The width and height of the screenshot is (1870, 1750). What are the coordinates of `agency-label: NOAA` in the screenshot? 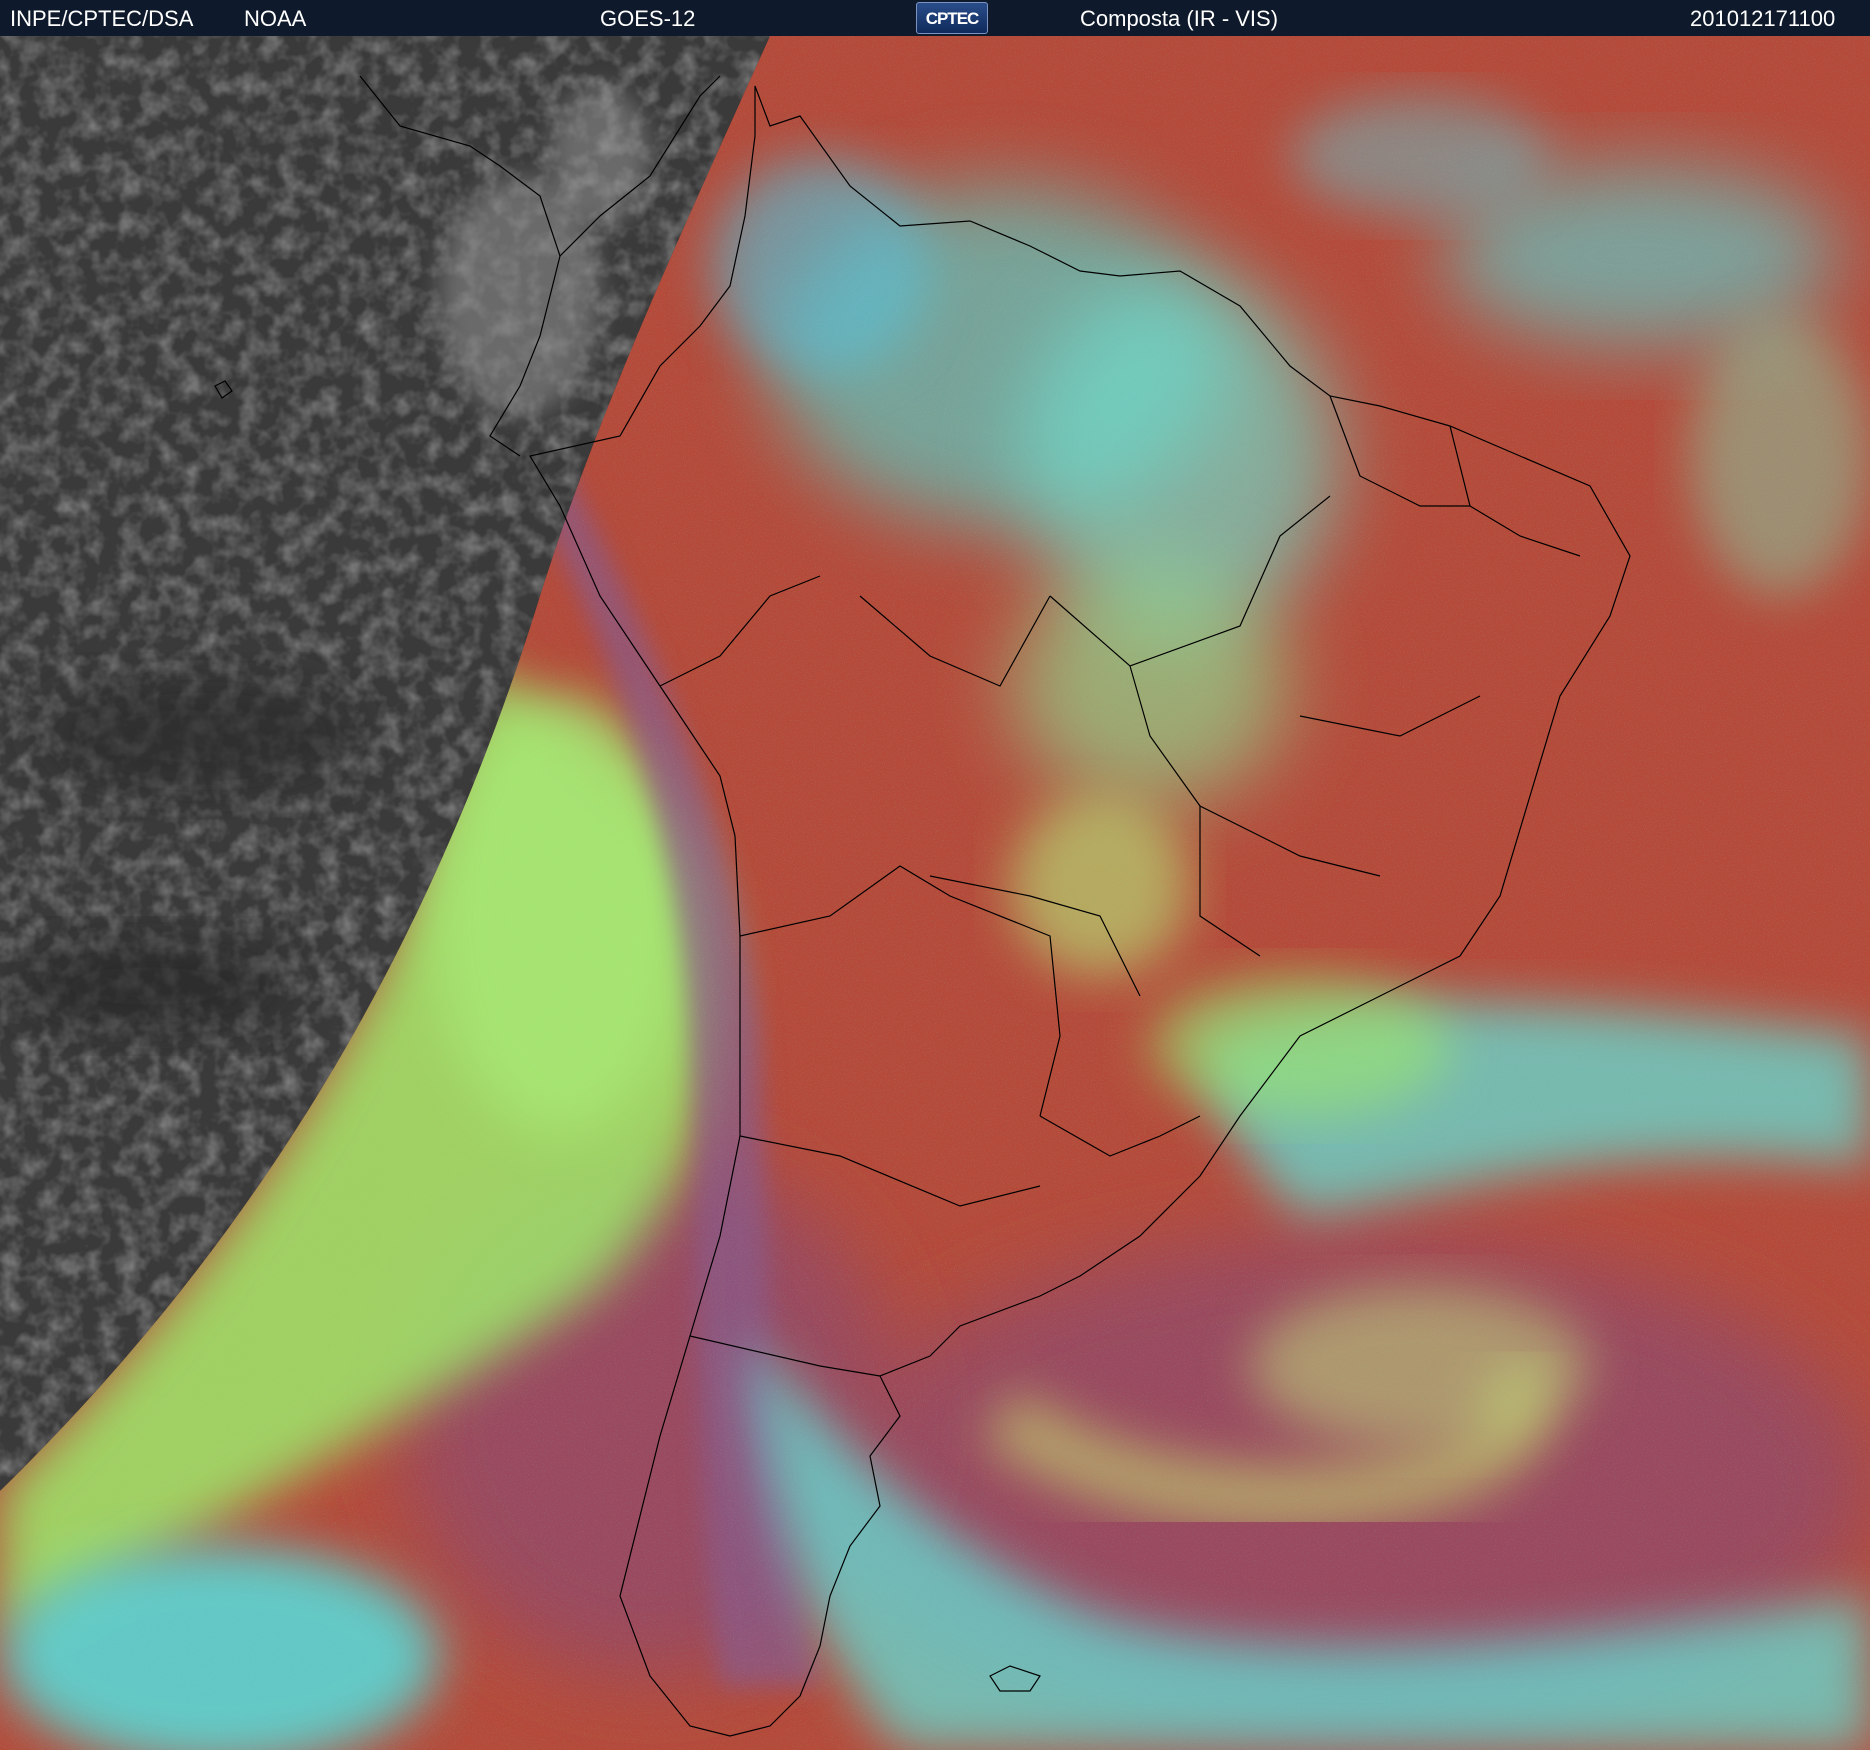 It's located at (275, 18).